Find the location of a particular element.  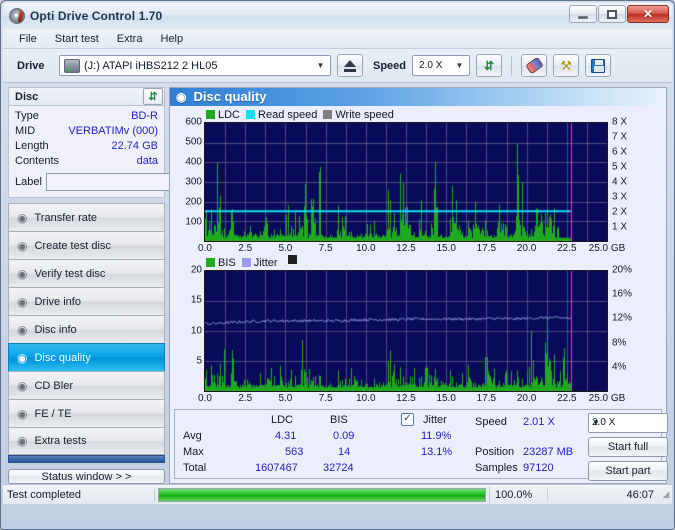

axis-tick-label: 600 is located at coordinates (193, 122).